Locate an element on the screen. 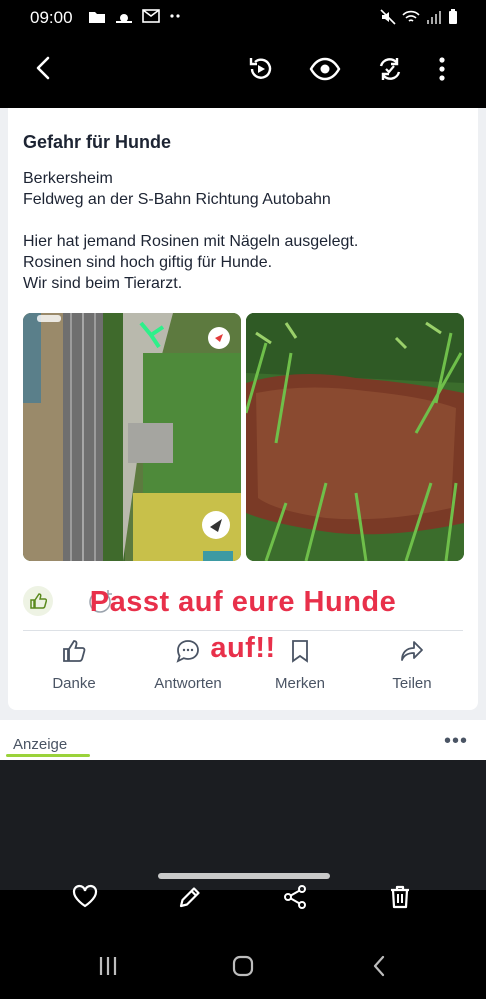  system-nav-bar is located at coordinates (243, 968).